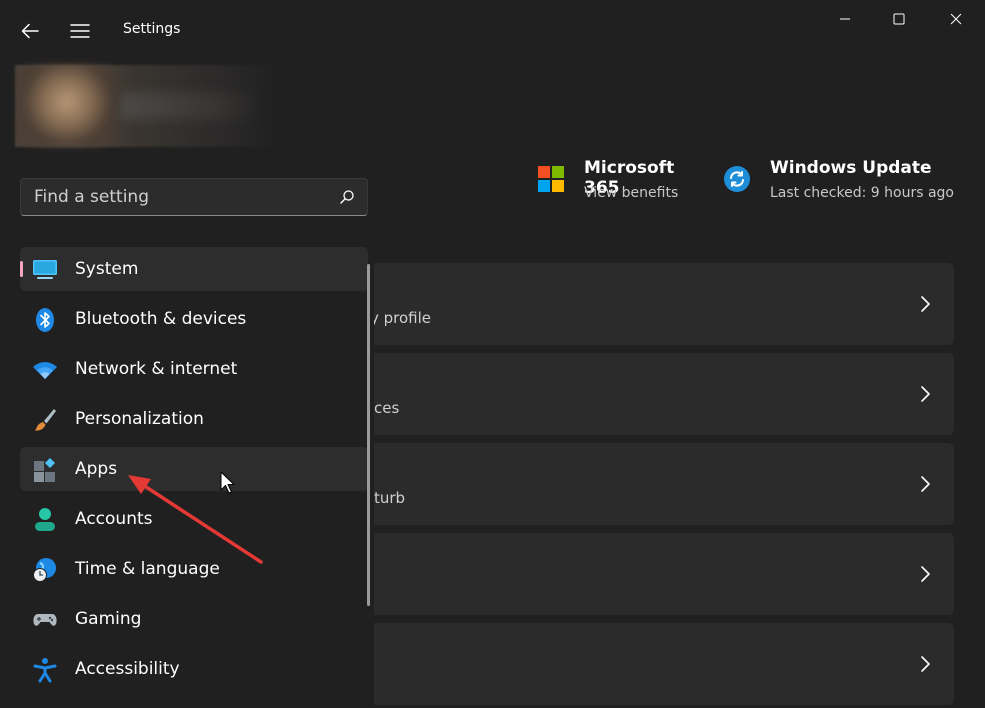 This screenshot has width=985, height=708. Describe the element at coordinates (177, 197) in the screenshot. I see `search-input` at that location.